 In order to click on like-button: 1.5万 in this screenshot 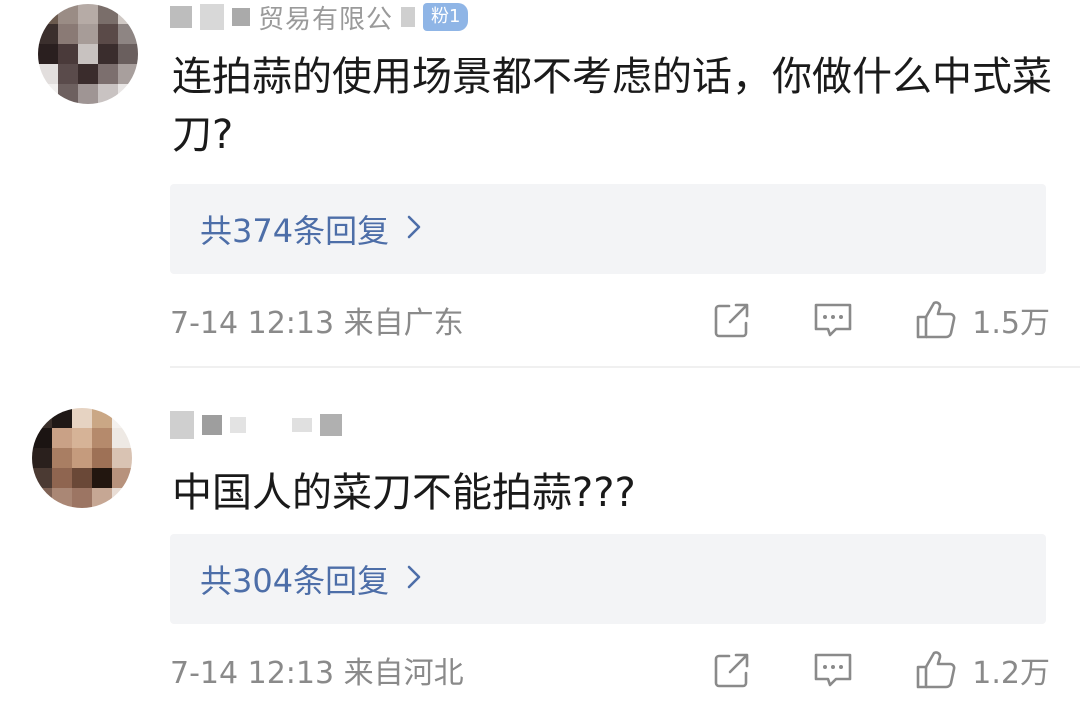, I will do `click(982, 320)`.